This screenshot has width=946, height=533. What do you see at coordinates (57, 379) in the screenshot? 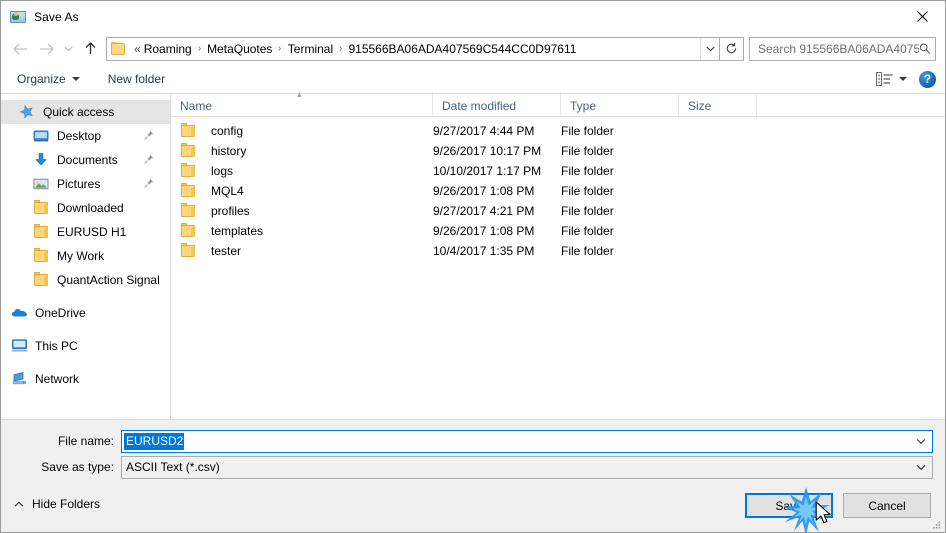
I see `sidebar-item-label: Network` at bounding box center [57, 379].